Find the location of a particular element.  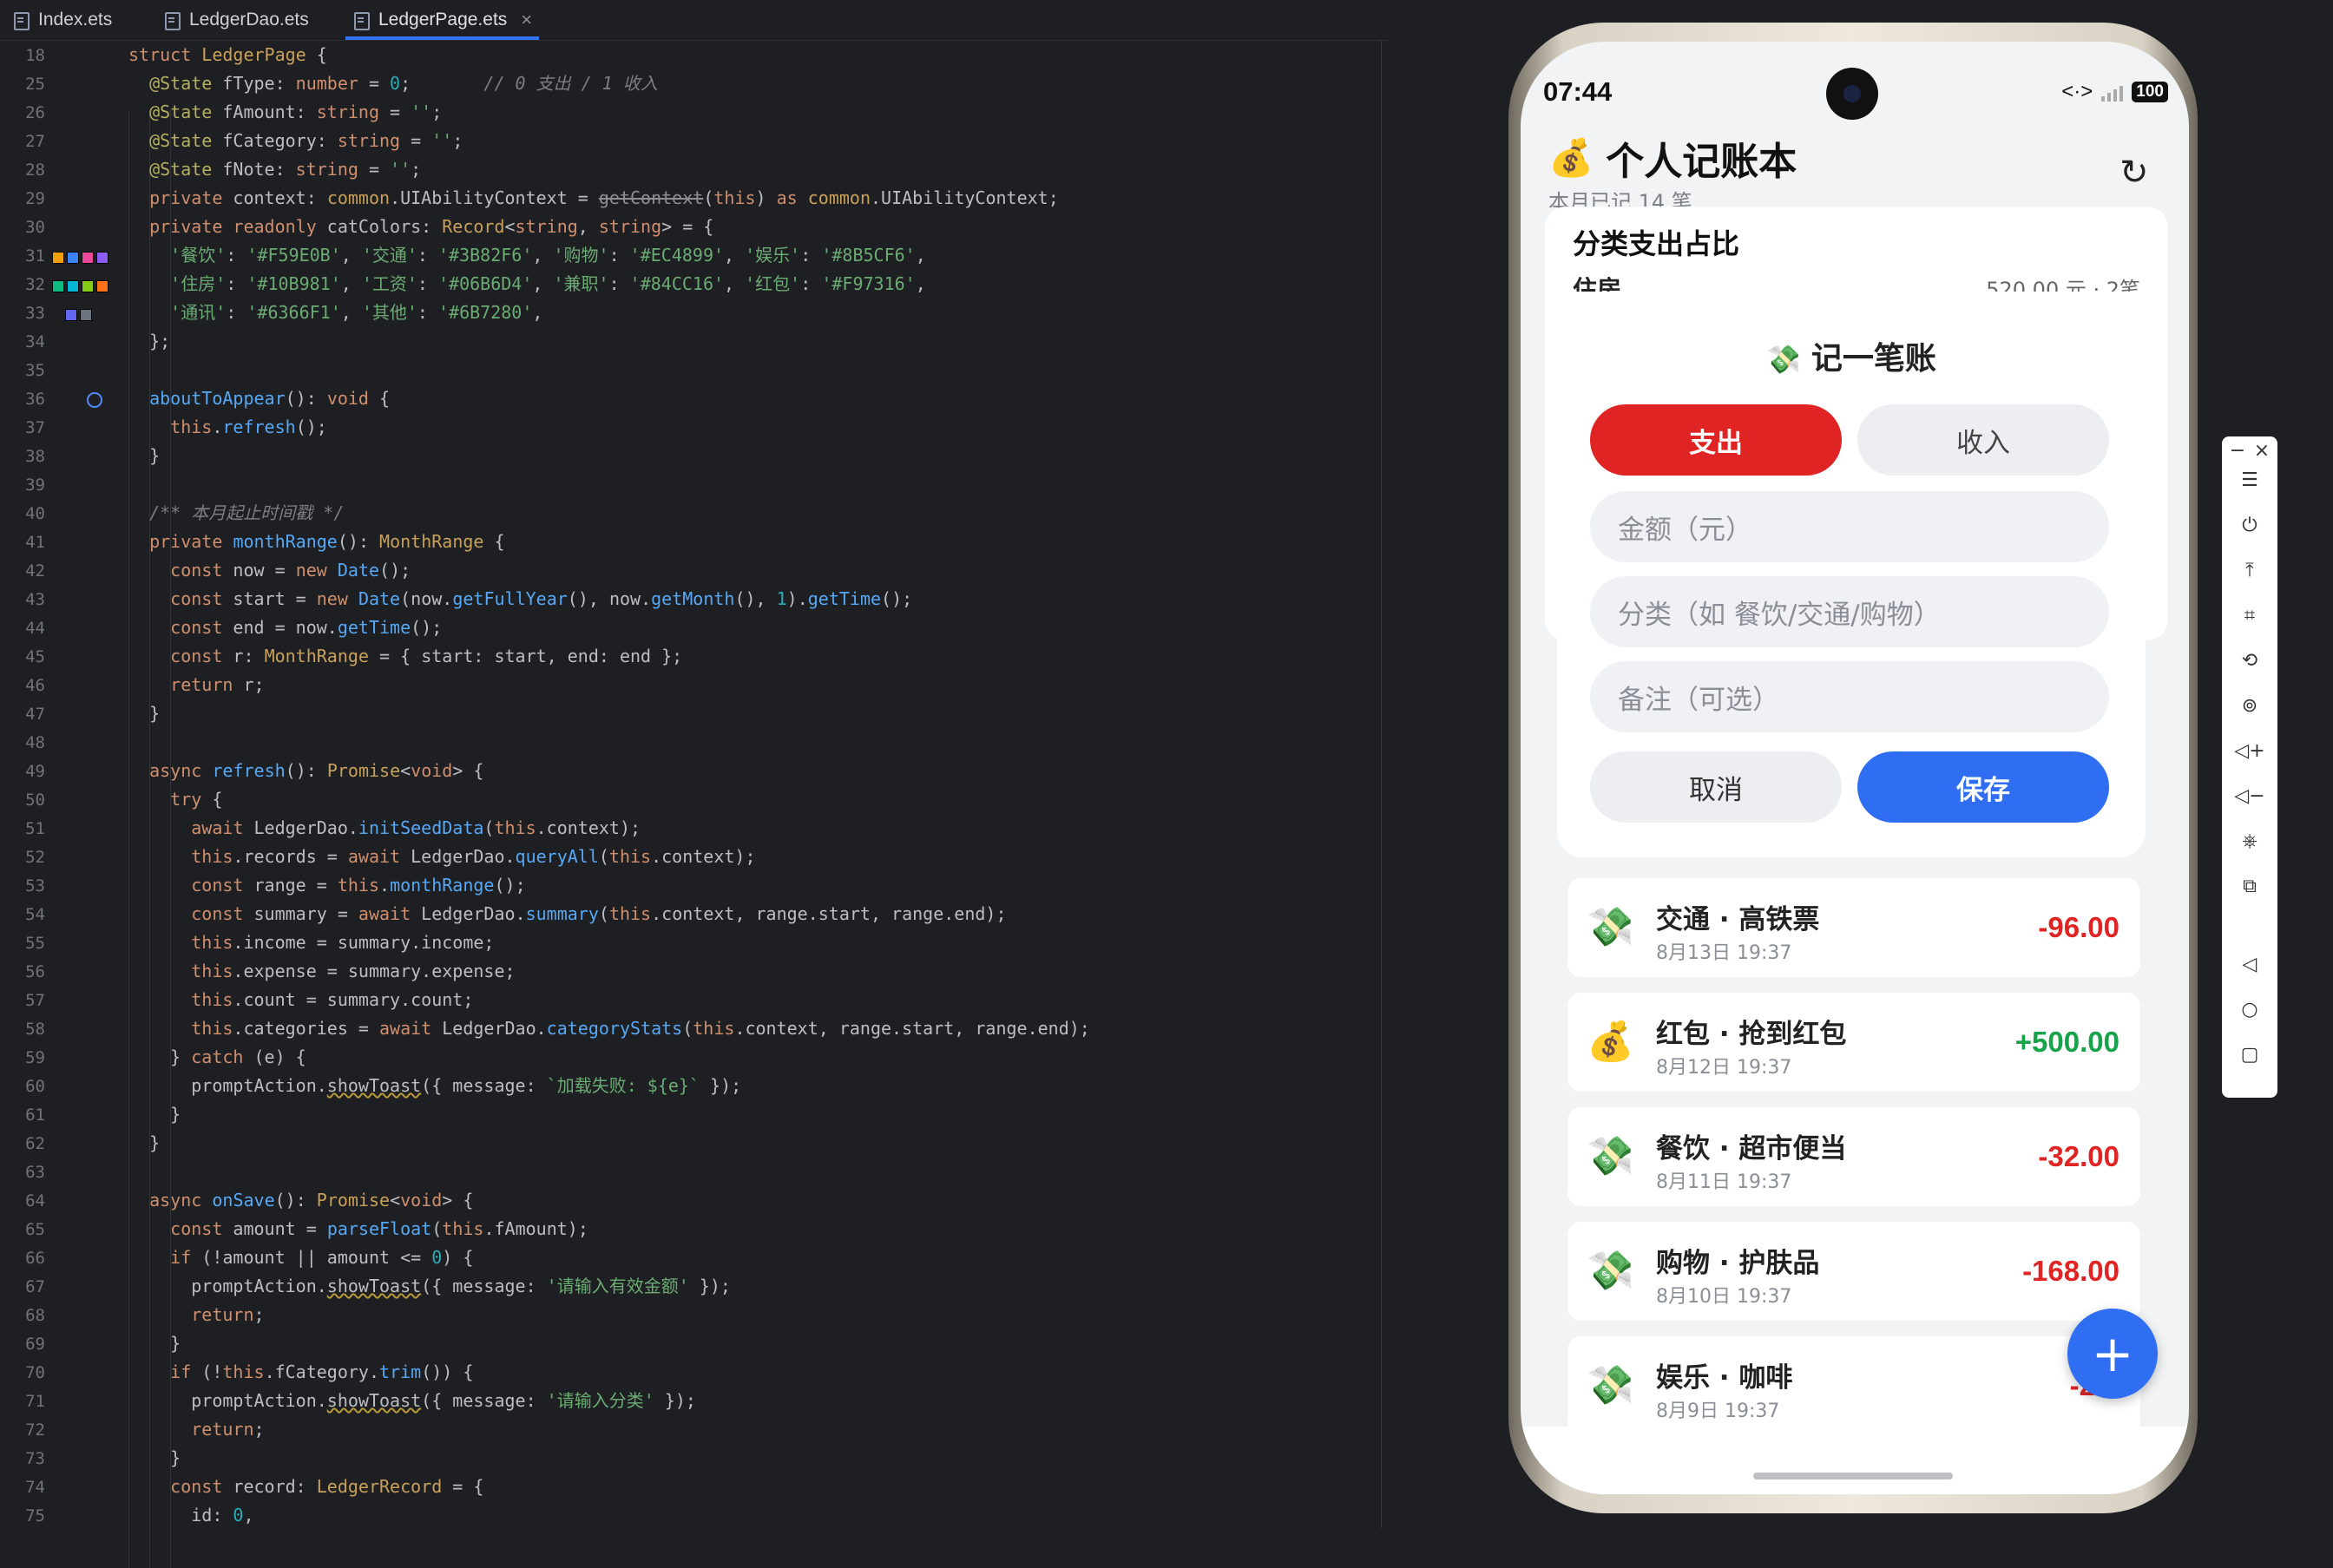

list-item: 💸 交通 · 高铁票 8月13日 19:37 -96.00 is located at coordinates (1854, 927).